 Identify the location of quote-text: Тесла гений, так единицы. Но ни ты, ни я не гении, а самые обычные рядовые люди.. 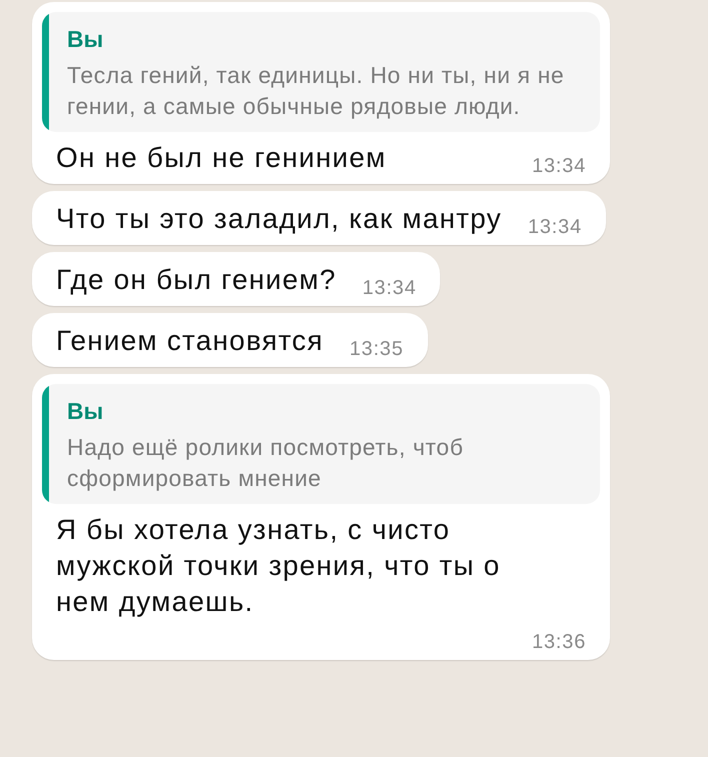
(316, 91).